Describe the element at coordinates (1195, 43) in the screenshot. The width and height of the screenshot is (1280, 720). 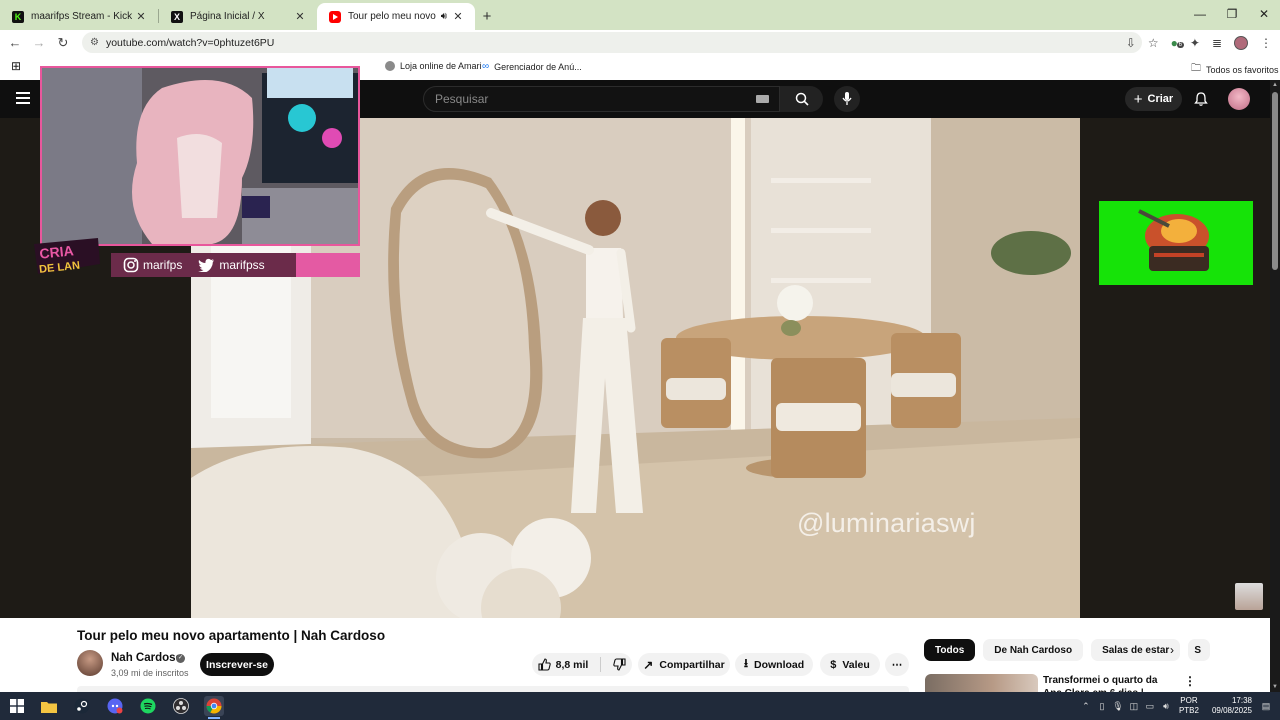
I see `extensions-icon: ✦` at that location.